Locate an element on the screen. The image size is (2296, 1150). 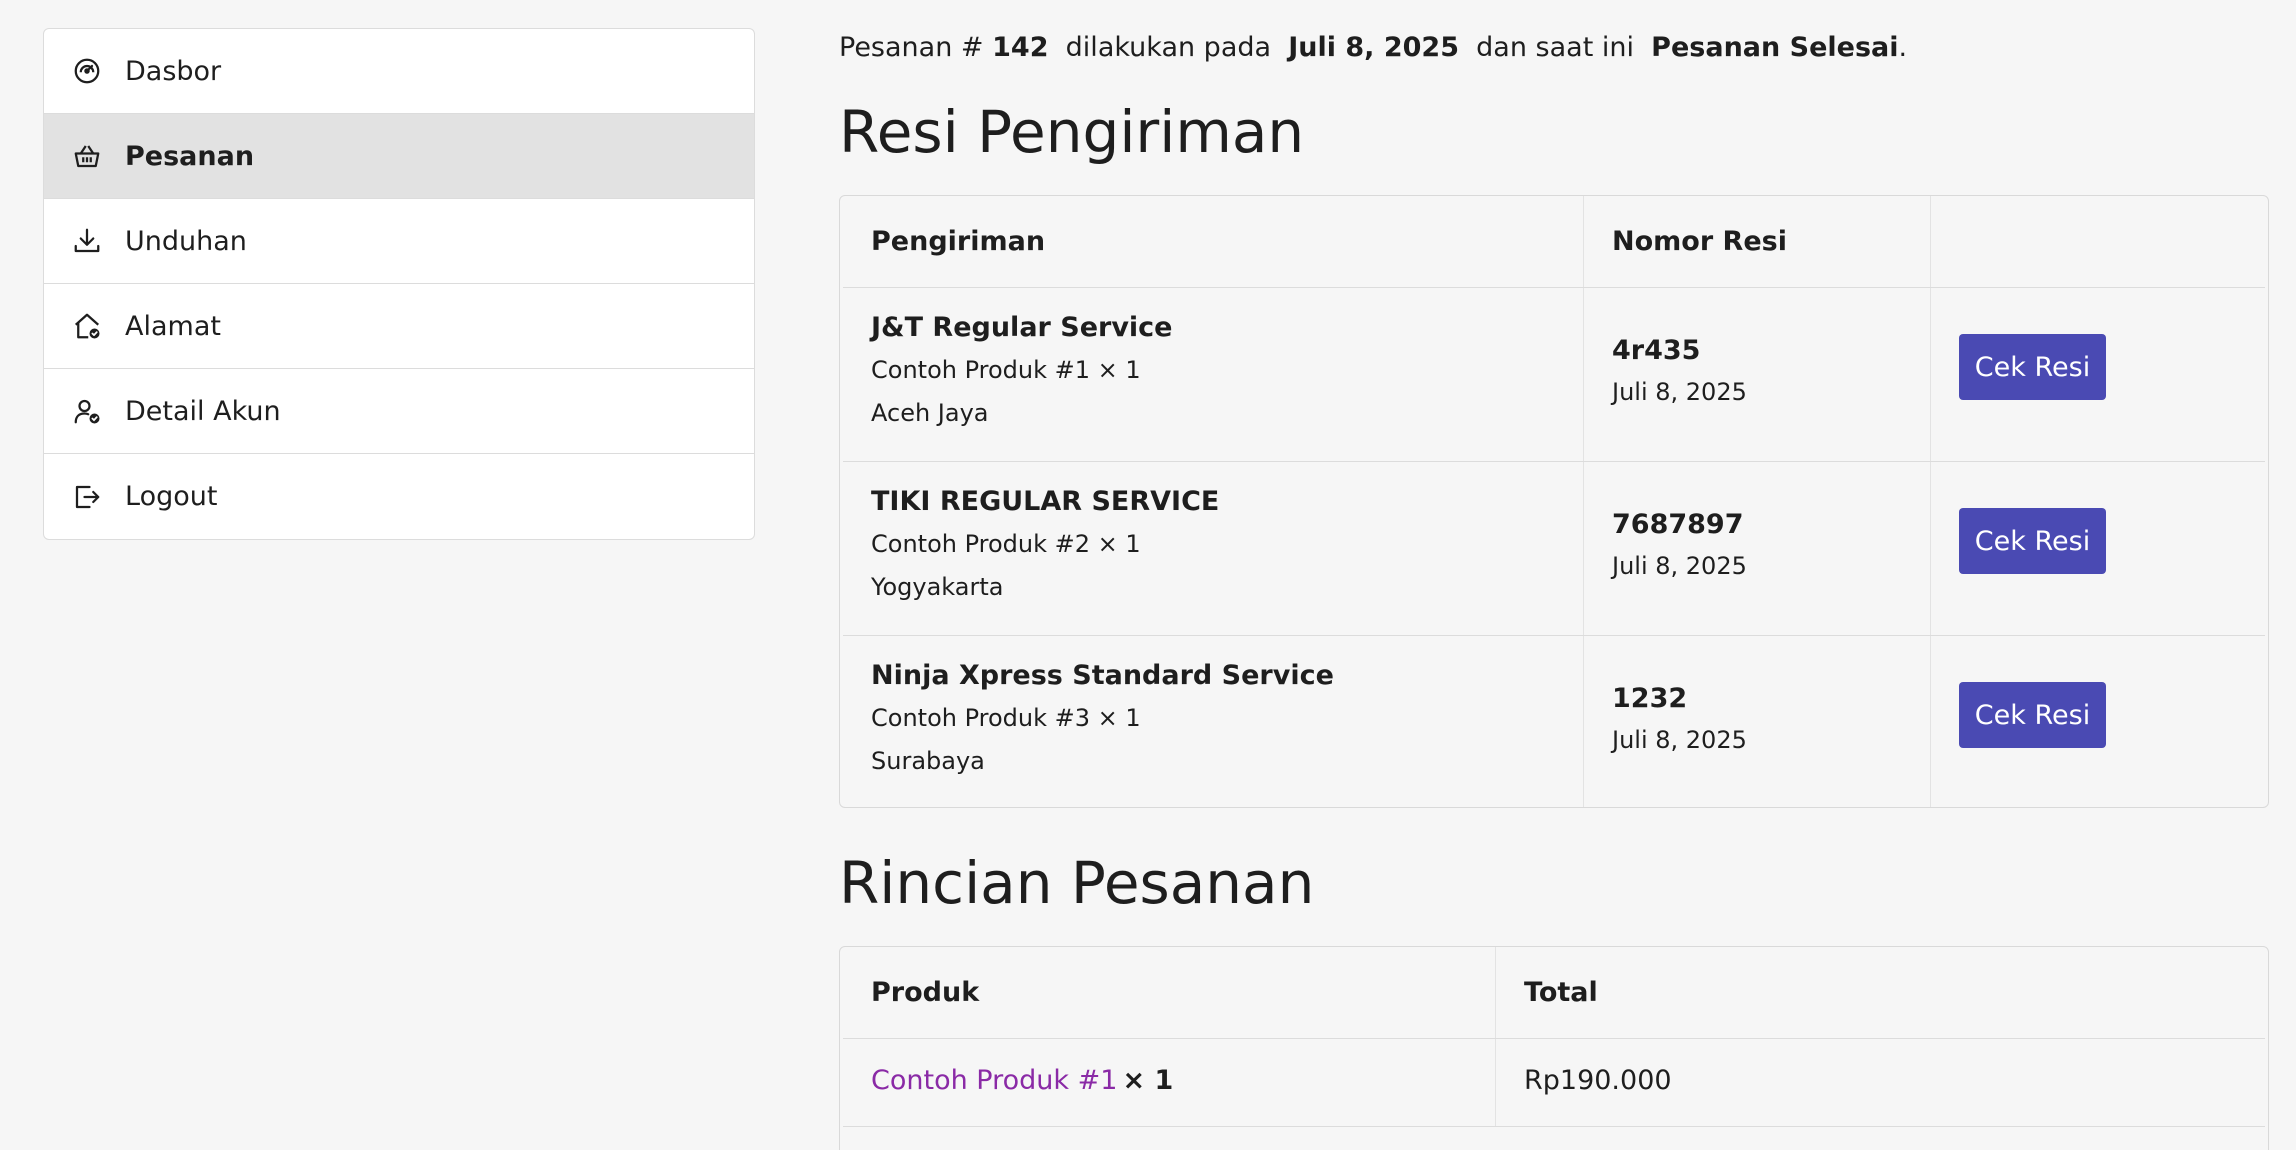
order-prefix: Pesanan # is located at coordinates (911, 47).